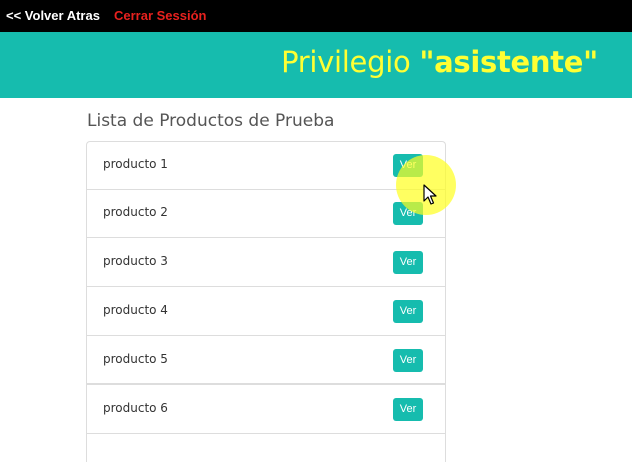  I want to click on top-nav-bar: << Volver Atras Cerrar Sessión, so click(316, 16).